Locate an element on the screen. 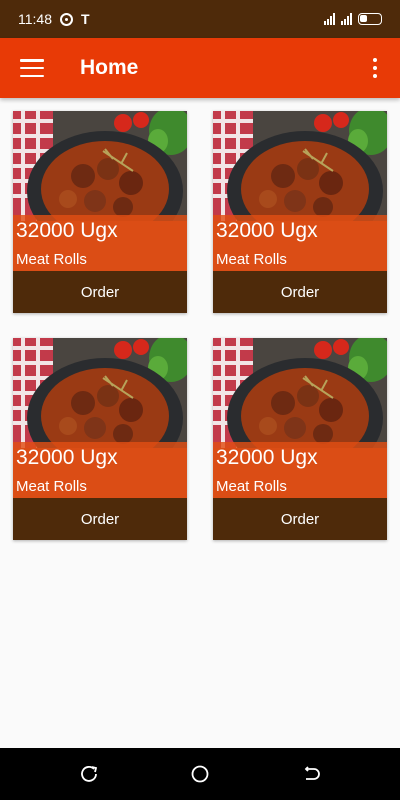 Image resolution: width=400 pixels, height=800 pixels. t-icon: T is located at coordinates (85, 19).